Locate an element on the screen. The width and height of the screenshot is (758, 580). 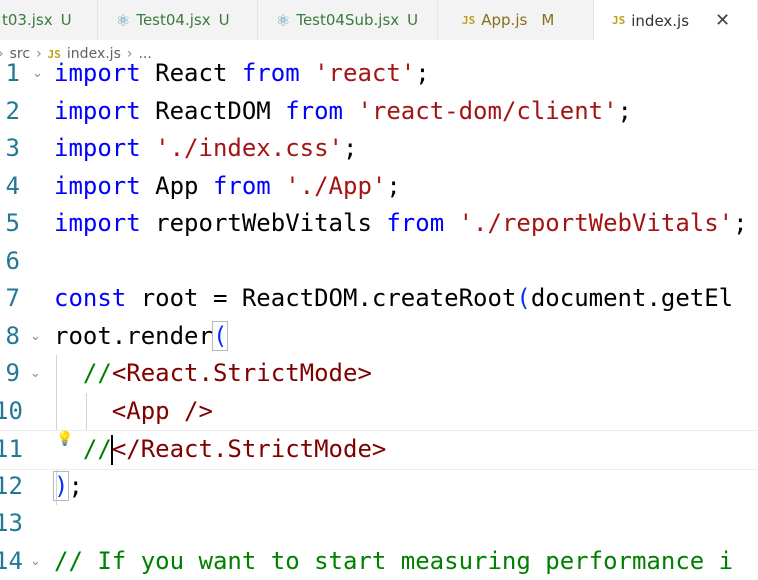
tab-label: App.js is located at coordinates (504, 20).